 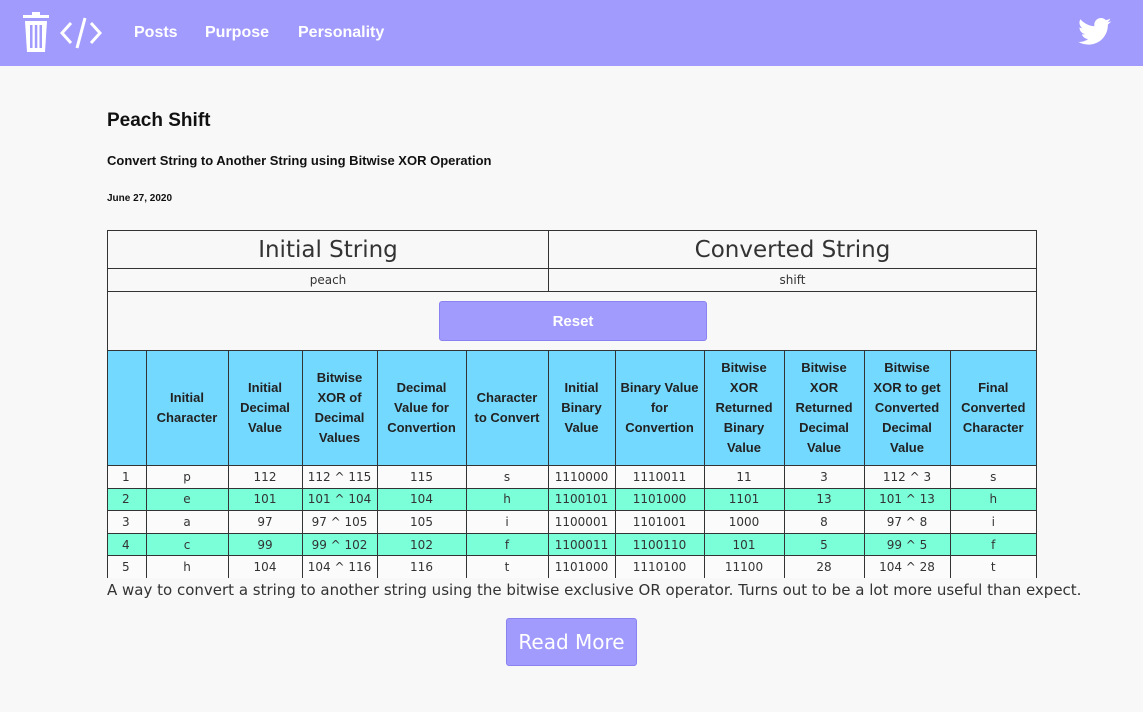 I want to click on converted-string-header: Converted String, so click(x=792, y=250).